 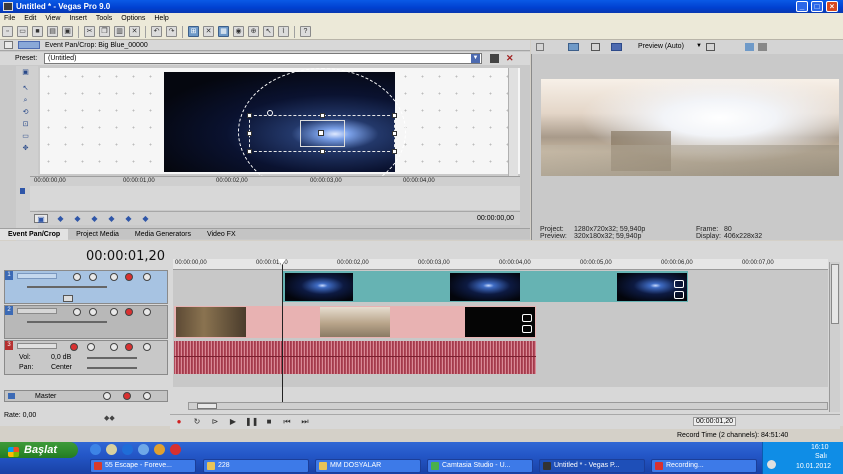 What do you see at coordinates (111, 218) in the screenshot?
I see `add-keyframe-icon: ◆` at bounding box center [111, 218].